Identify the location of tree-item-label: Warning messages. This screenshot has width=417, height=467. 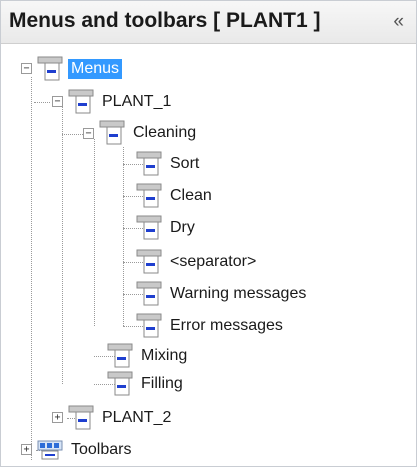
(238, 293).